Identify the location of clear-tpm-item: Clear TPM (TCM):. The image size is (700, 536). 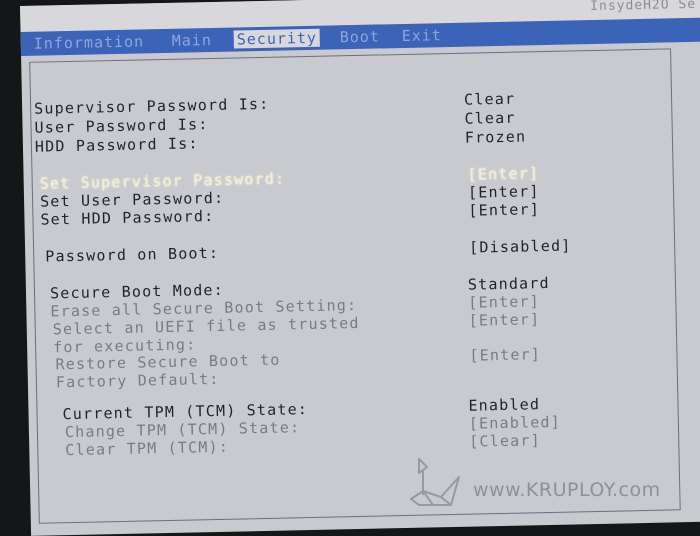
(147, 448).